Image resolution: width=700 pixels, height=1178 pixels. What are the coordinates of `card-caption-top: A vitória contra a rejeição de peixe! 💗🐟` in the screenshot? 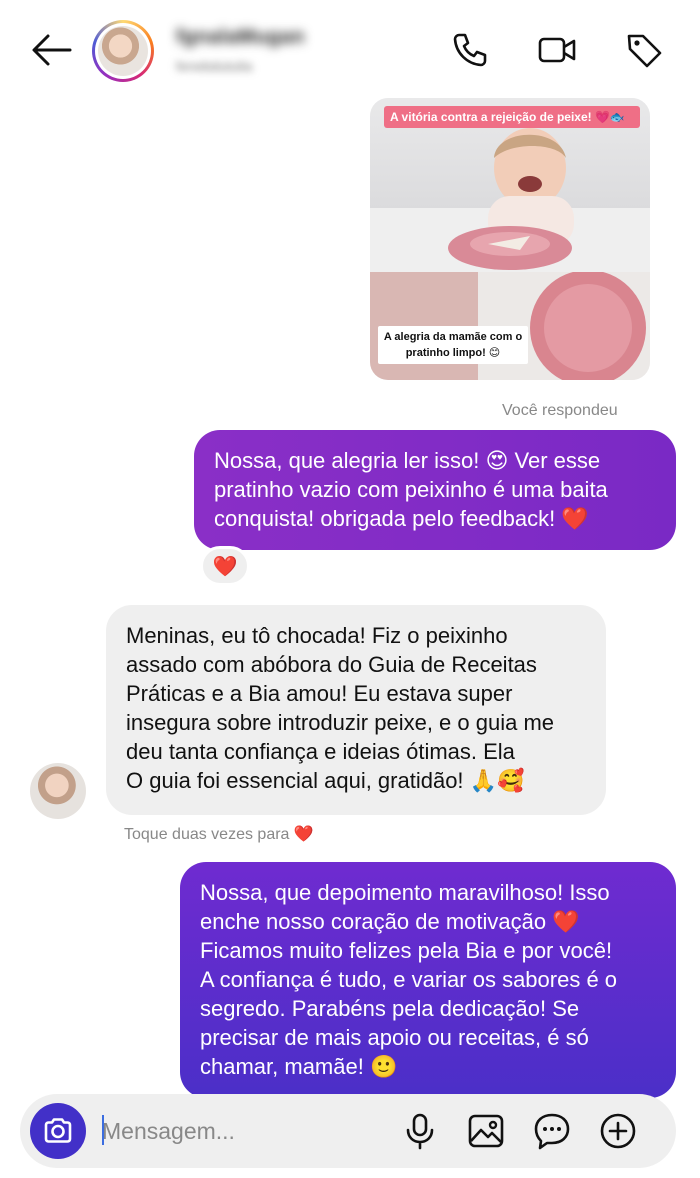 It's located at (512, 117).